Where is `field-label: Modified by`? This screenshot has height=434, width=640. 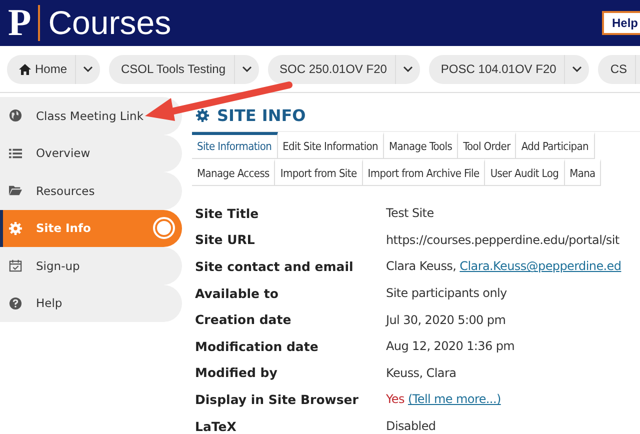 field-label: Modified by is located at coordinates (236, 372).